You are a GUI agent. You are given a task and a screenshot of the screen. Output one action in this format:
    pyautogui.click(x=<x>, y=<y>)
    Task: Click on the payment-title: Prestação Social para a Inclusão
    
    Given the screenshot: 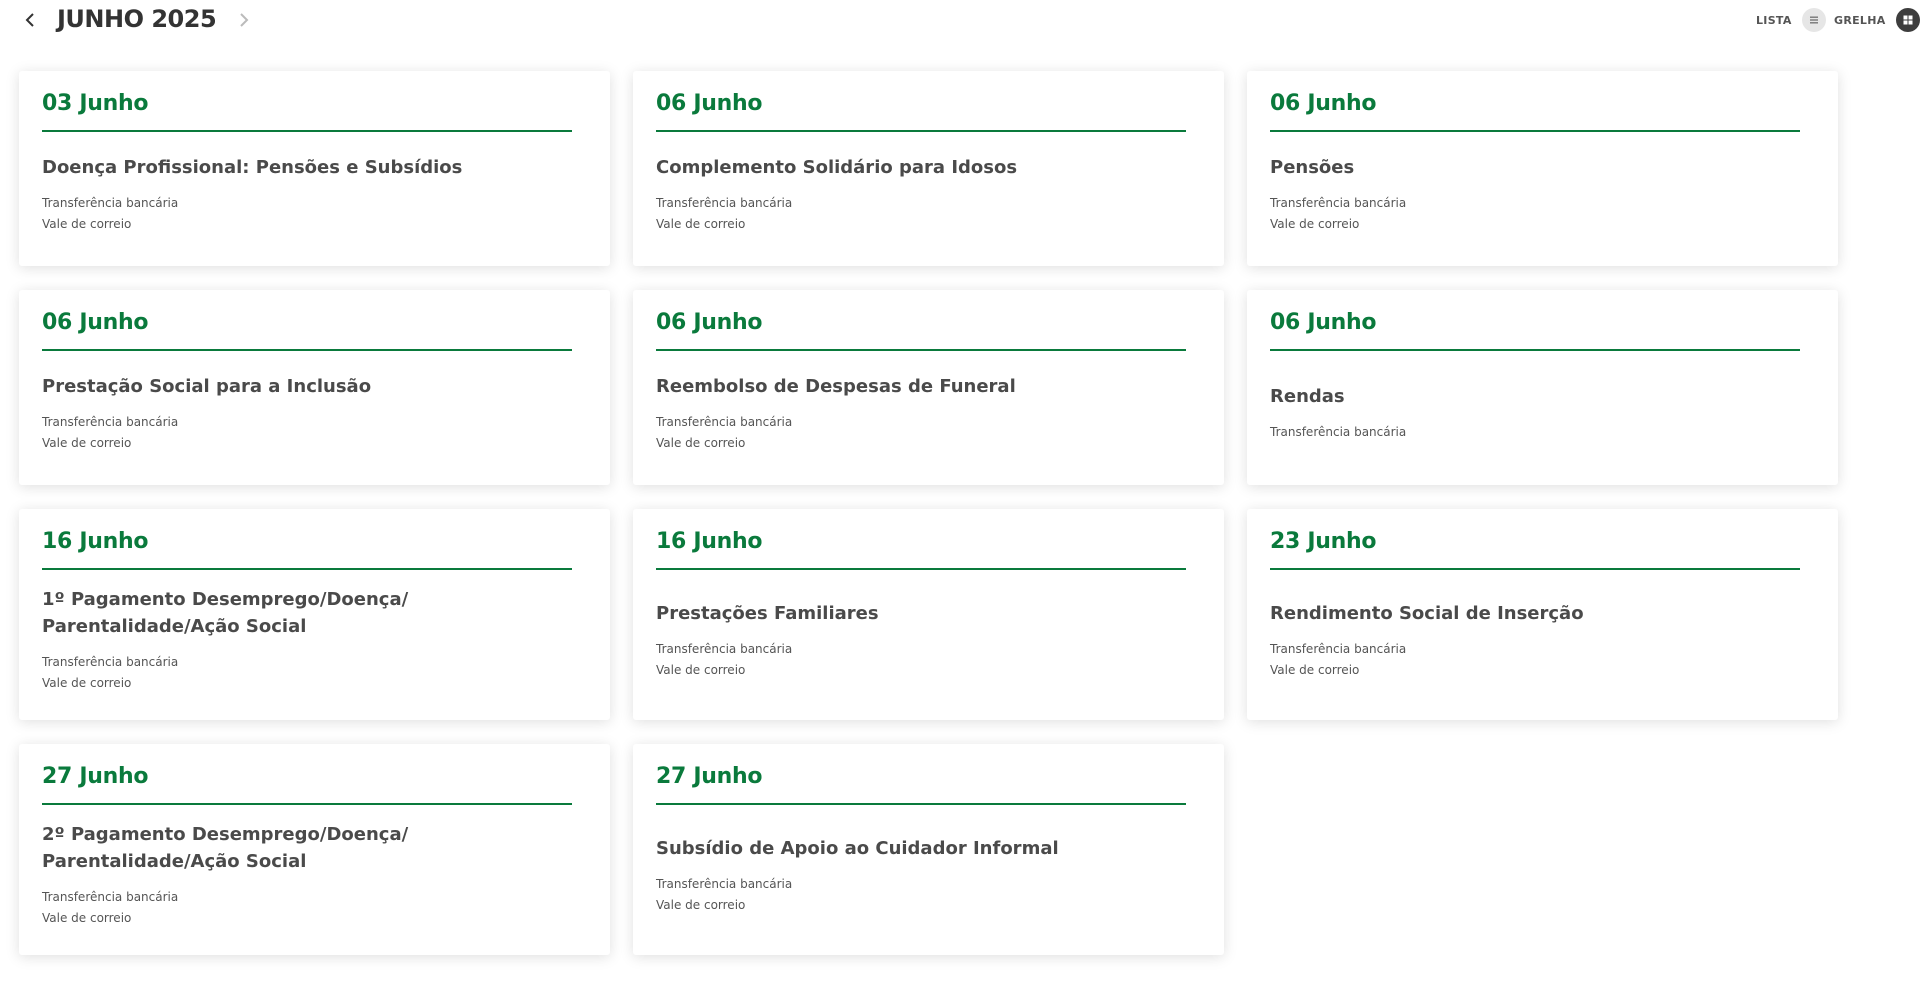 What is the action you would take?
    pyautogui.click(x=207, y=386)
    